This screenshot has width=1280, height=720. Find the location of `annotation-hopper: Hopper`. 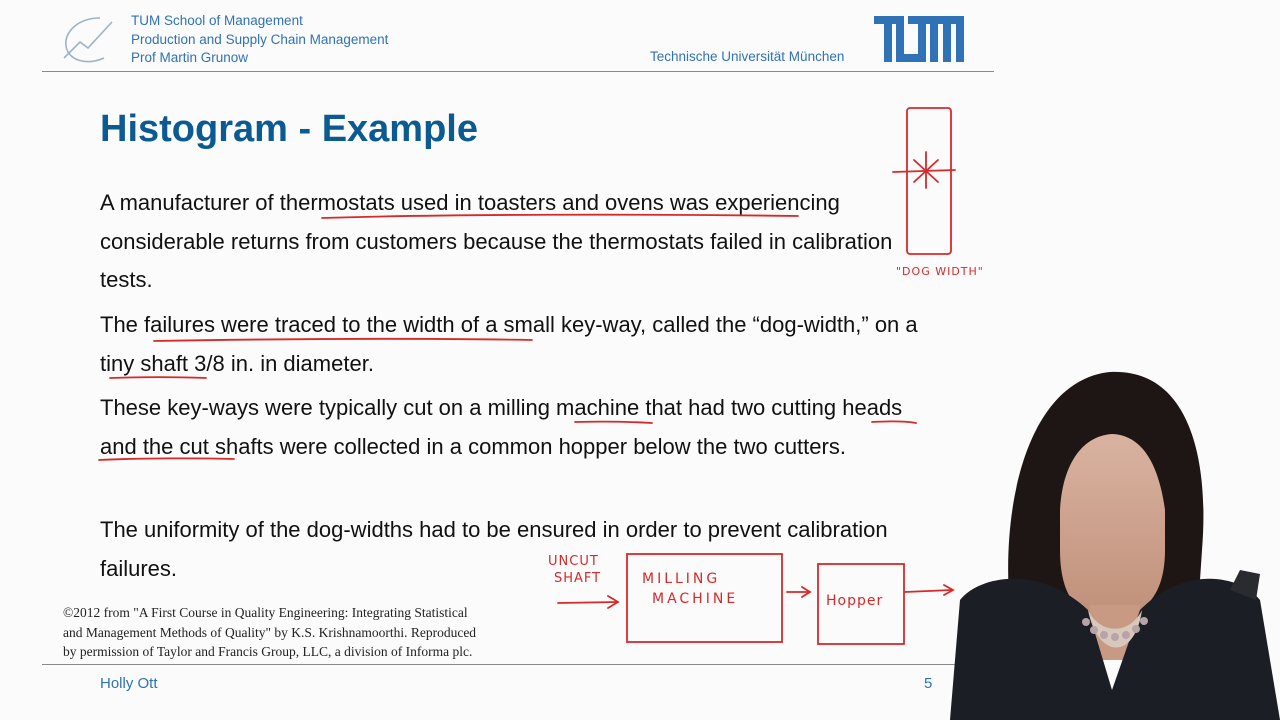

annotation-hopper: Hopper is located at coordinates (854, 601).